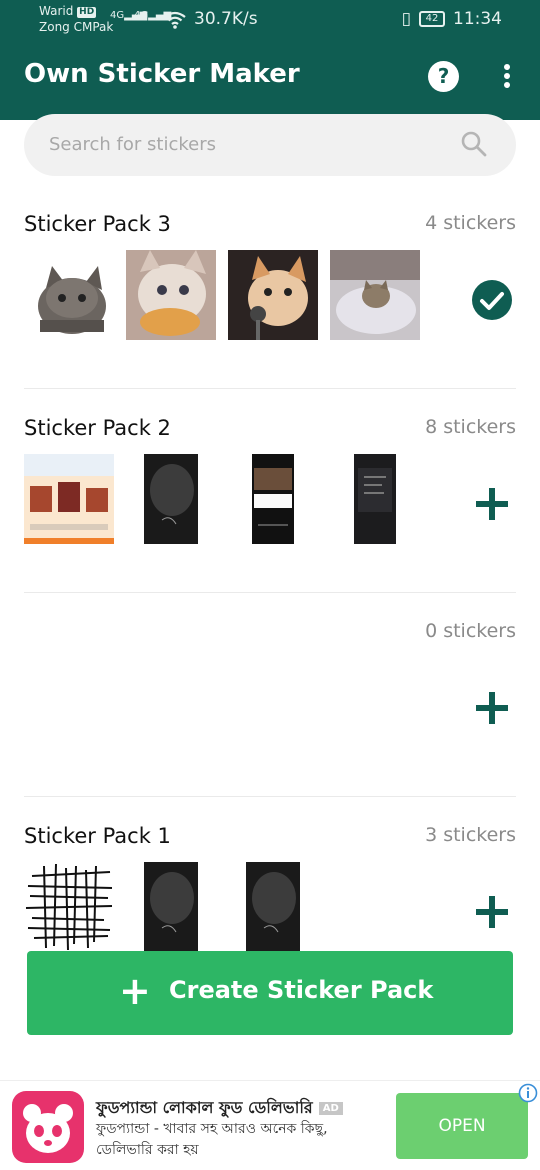 This screenshot has width=540, height=1170. Describe the element at coordinates (474, 144) in the screenshot. I see `search-icon` at that location.